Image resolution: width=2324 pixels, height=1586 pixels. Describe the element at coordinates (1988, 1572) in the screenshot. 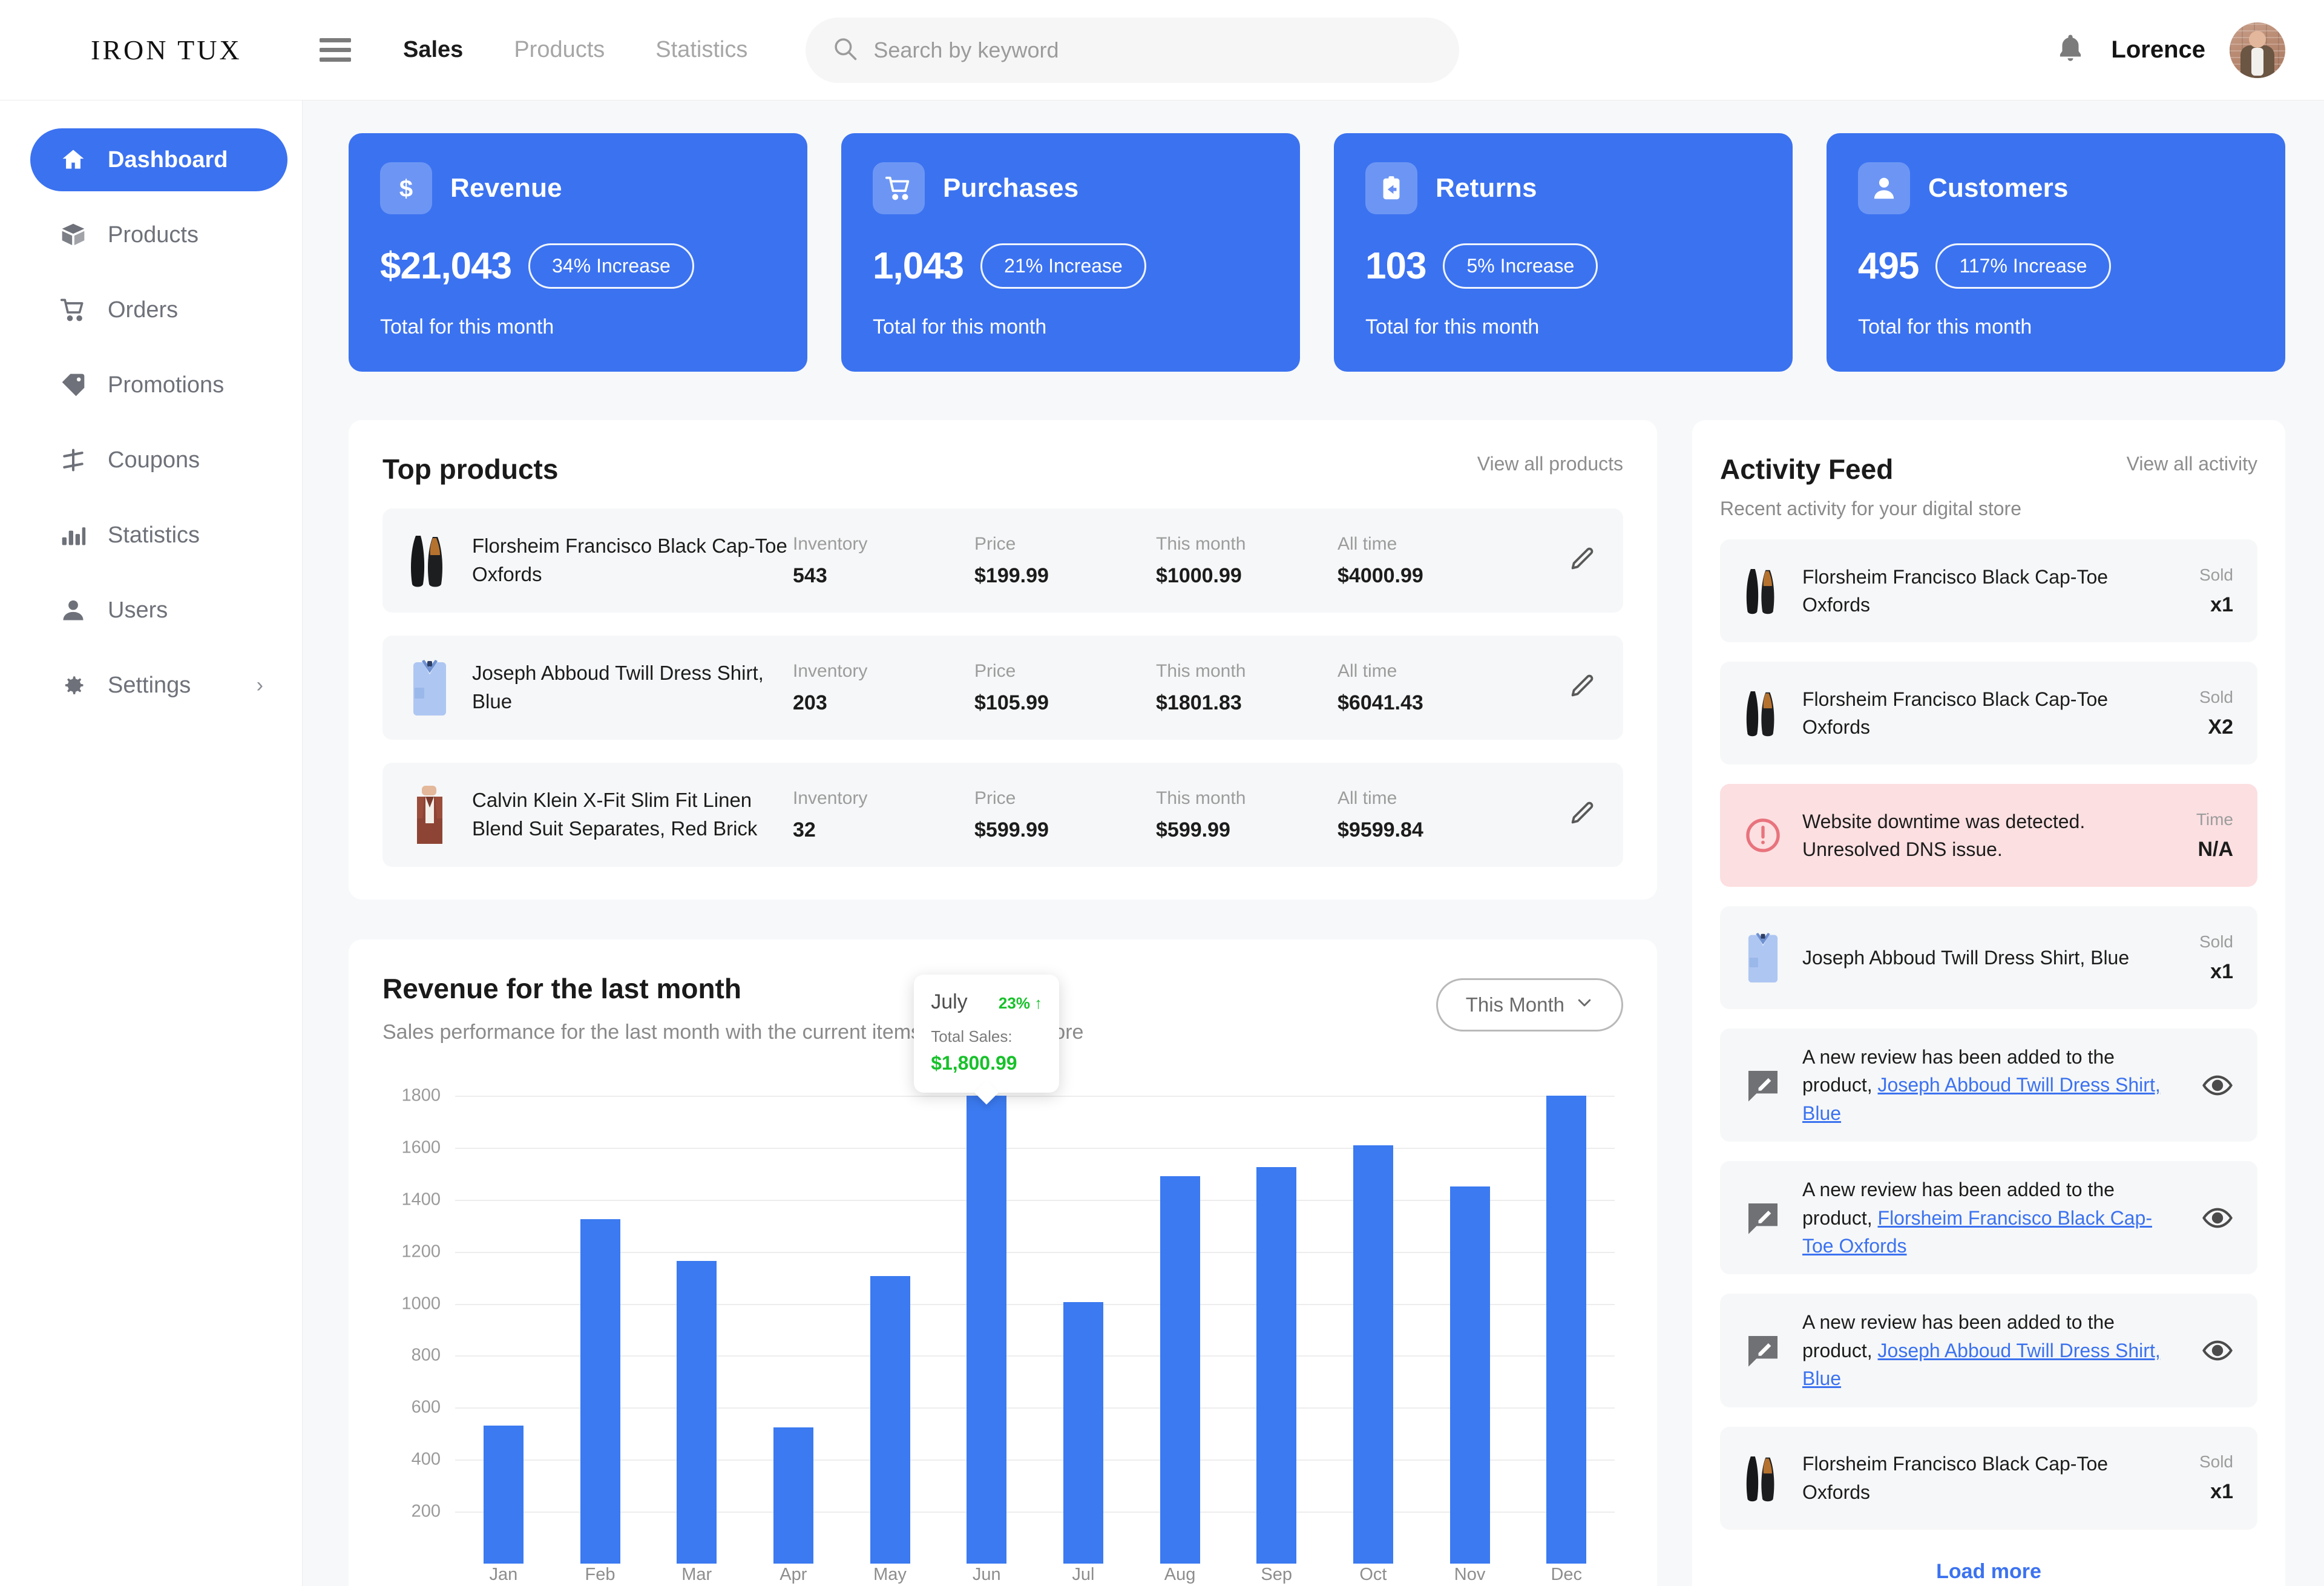

I see `load-more-button: Load more` at that location.